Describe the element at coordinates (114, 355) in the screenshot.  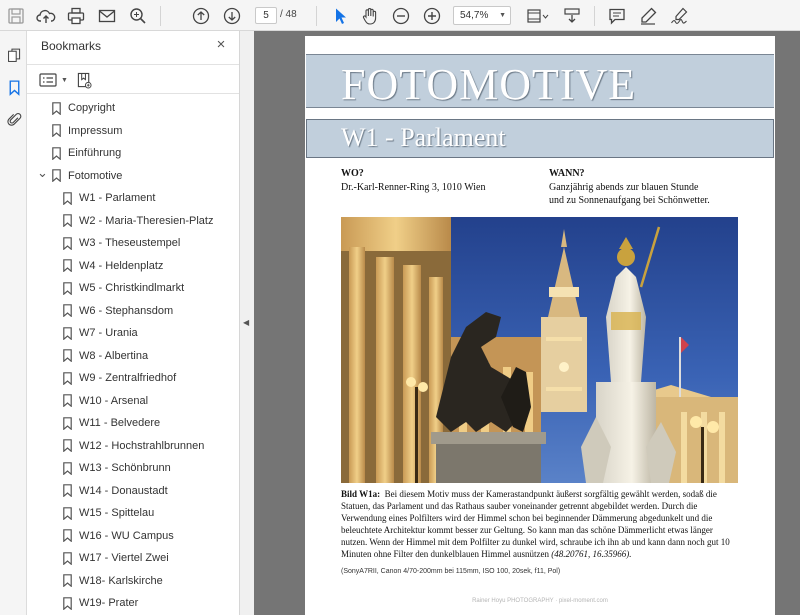
I see `bookmark-label: W8 - Albertina` at that location.